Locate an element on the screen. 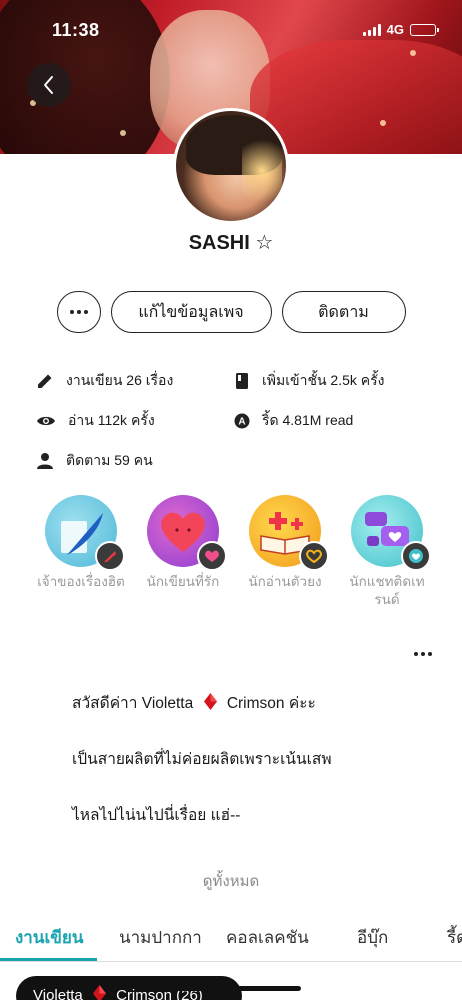  book-icon is located at coordinates (242, 381).